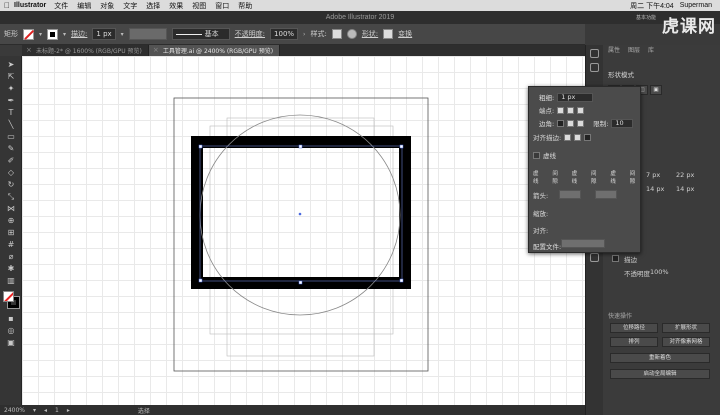 The height and width of the screenshot is (415, 720). Describe the element at coordinates (61, 6) in the screenshot. I see `menu-file: 文件` at that location.